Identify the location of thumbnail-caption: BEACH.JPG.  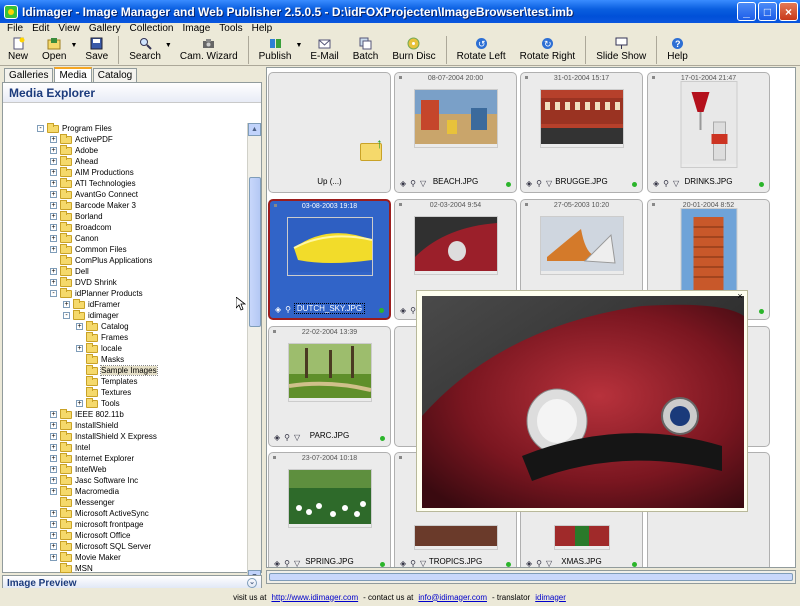
(455, 181).